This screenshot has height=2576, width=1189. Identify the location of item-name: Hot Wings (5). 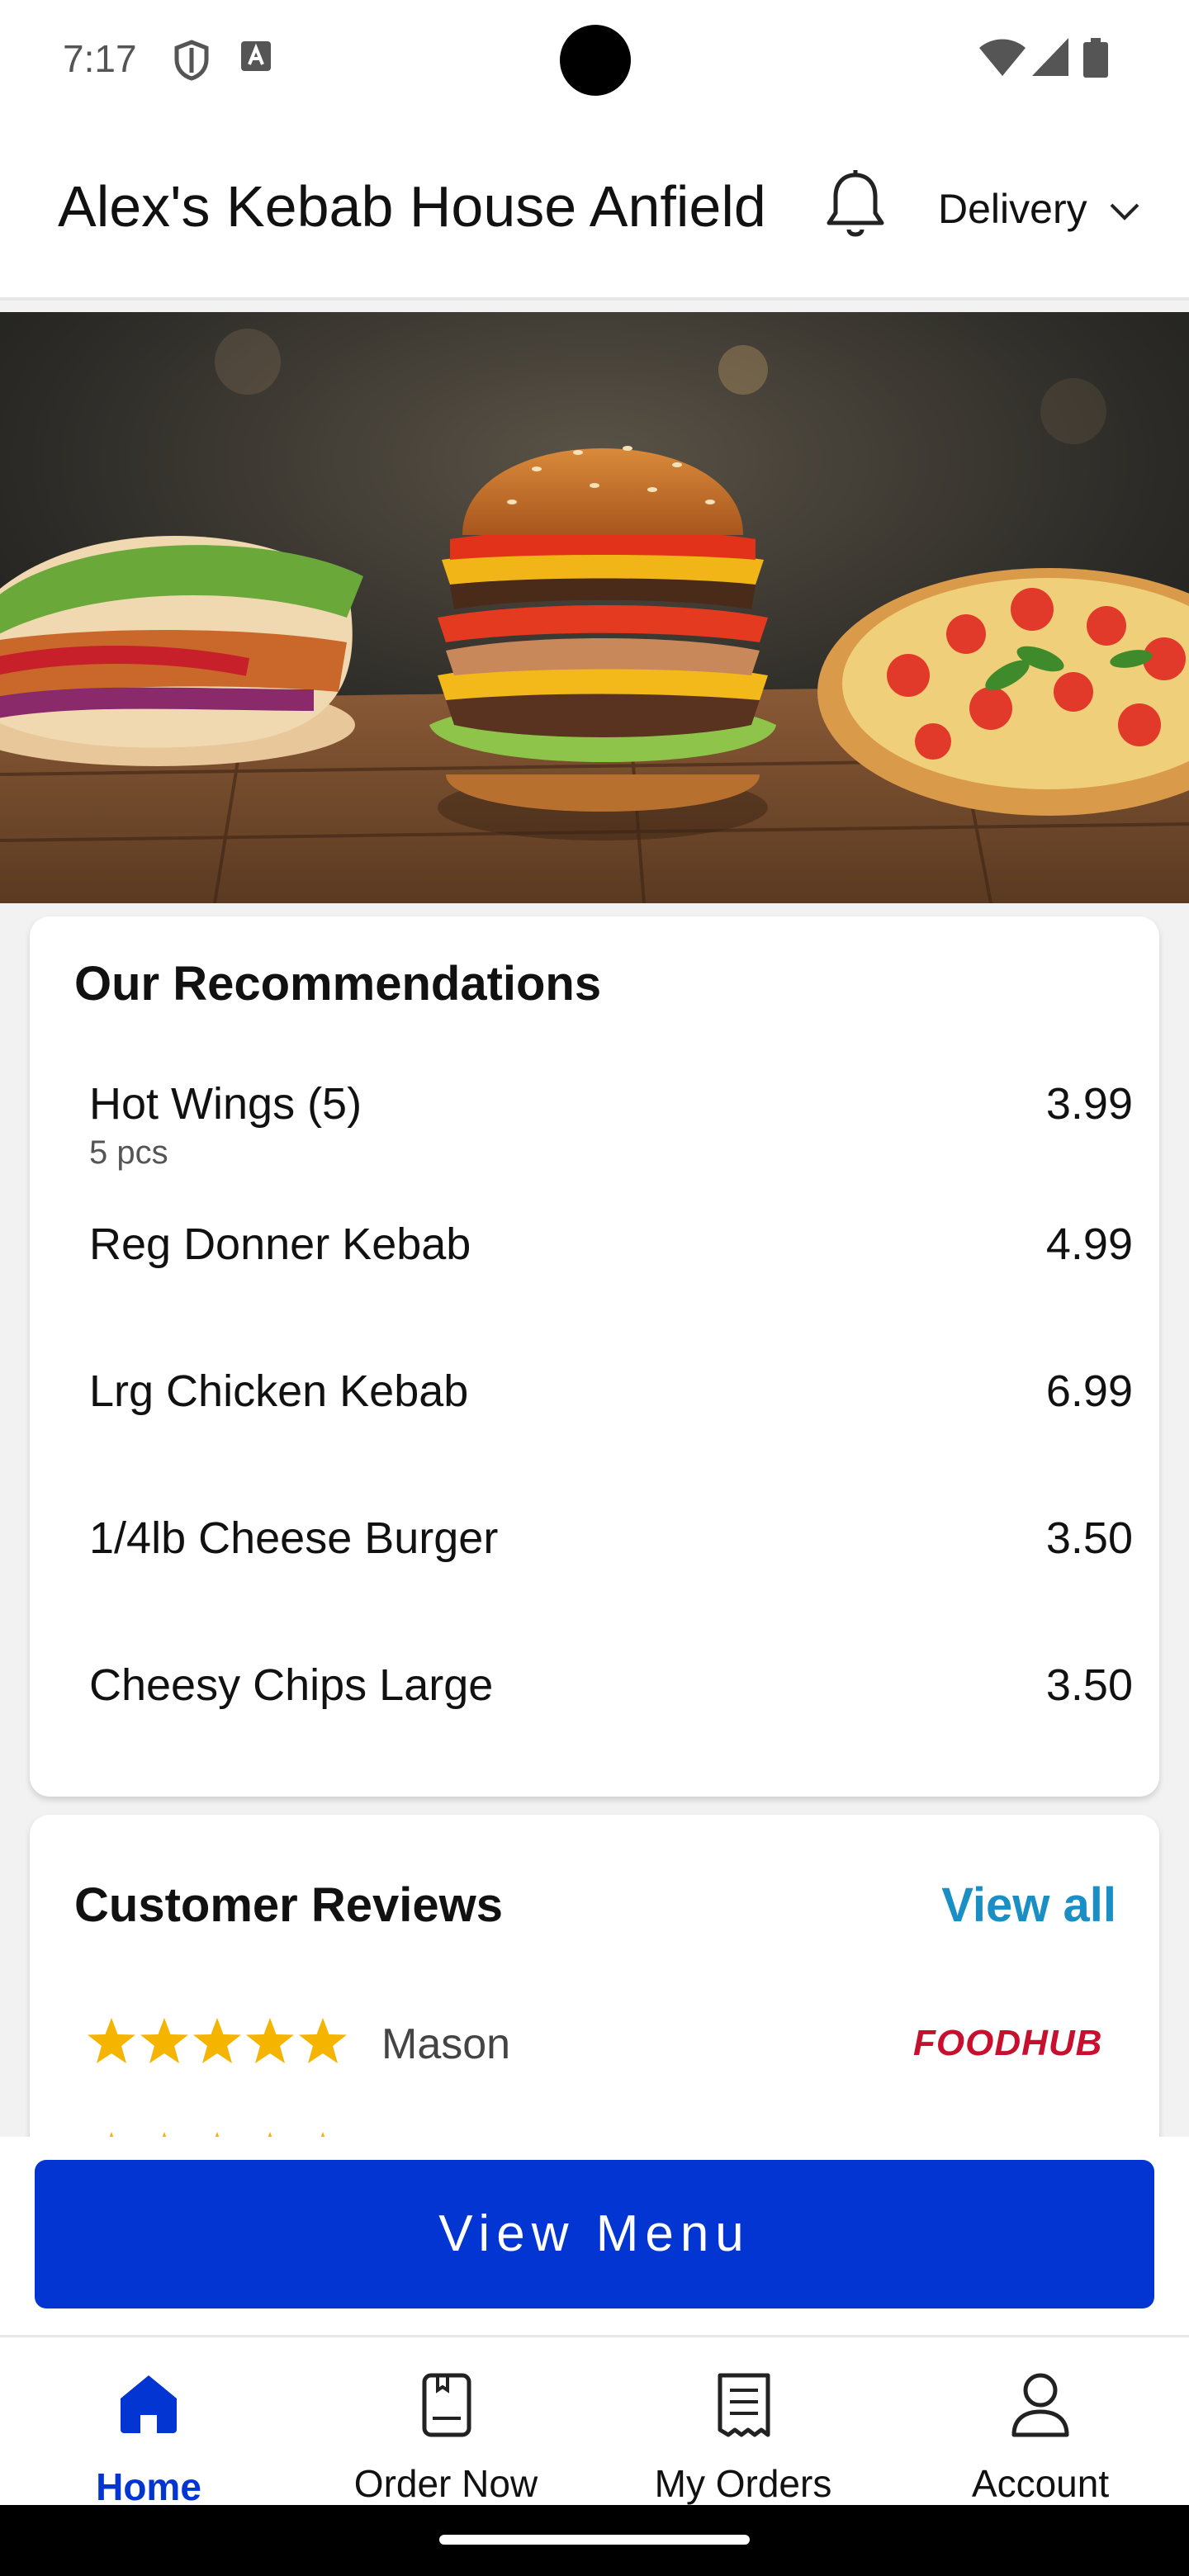
(225, 1104).